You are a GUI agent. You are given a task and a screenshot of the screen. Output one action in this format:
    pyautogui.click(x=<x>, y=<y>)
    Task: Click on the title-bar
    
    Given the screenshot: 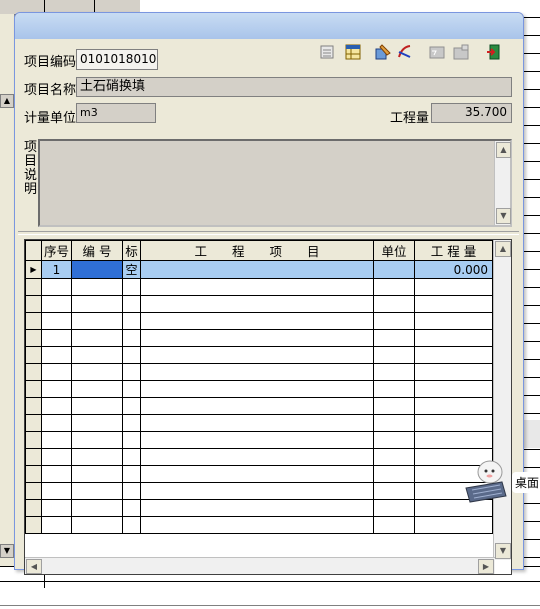 What is the action you would take?
    pyautogui.click(x=269, y=26)
    